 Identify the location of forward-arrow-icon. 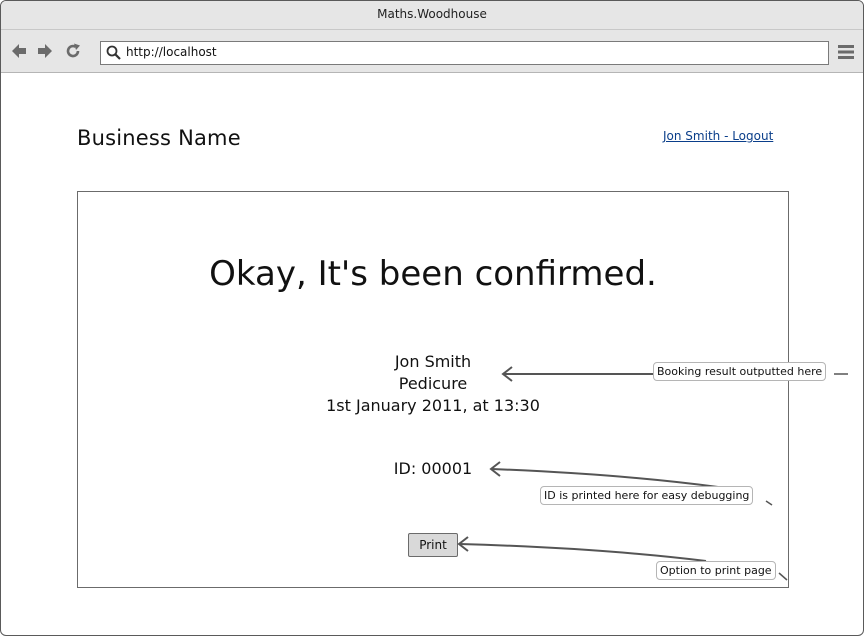
(45, 51).